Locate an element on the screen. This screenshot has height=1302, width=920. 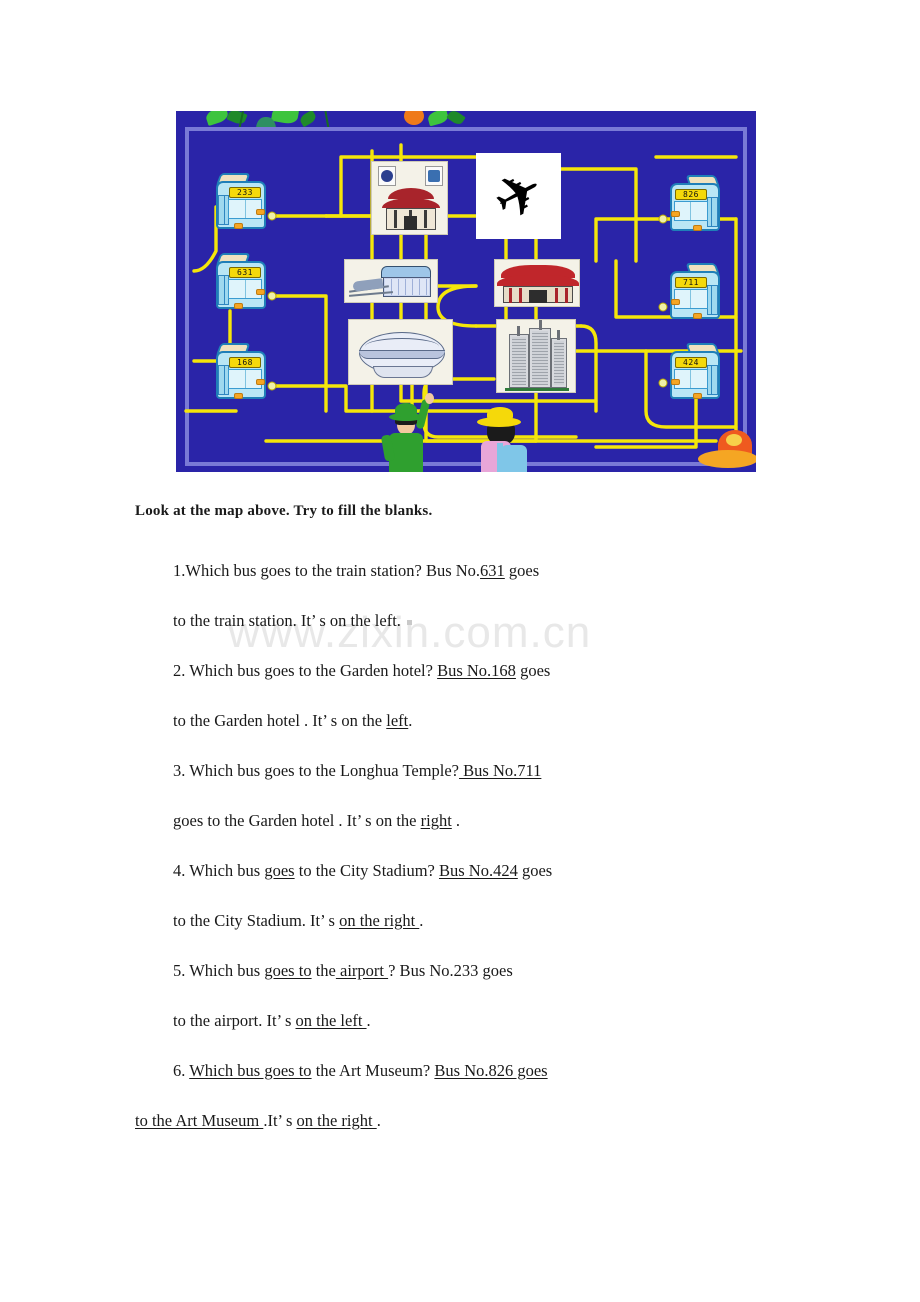
q5-l2-pre: to the airport. It is located at coordinates (225, 1020).